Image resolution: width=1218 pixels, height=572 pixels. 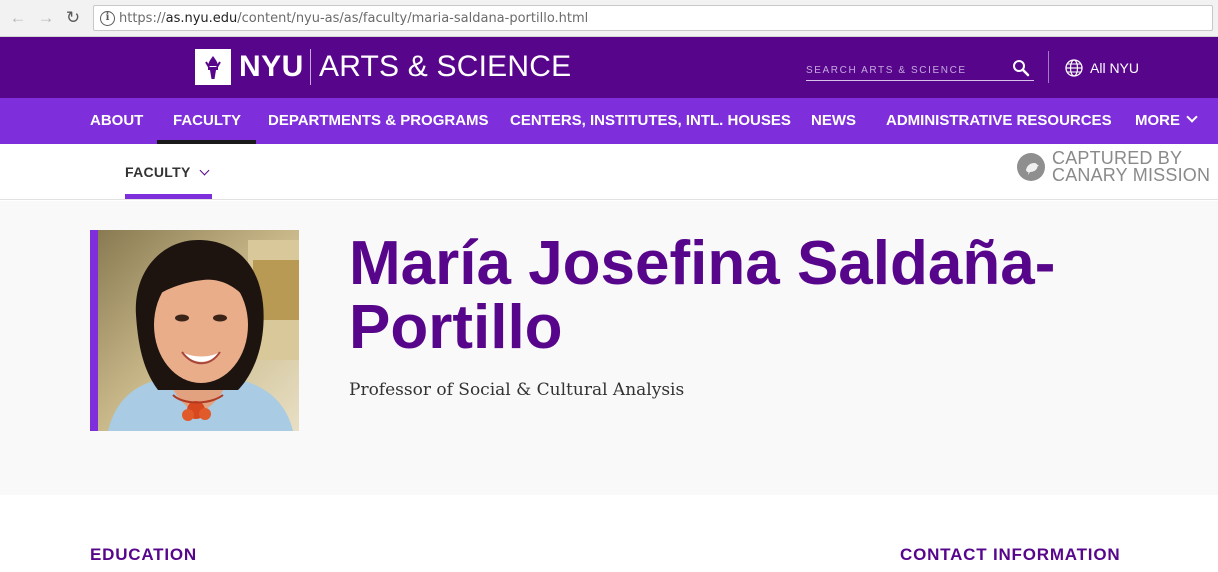 What do you see at coordinates (1114, 68) in the screenshot?
I see `all-nyu-link: All NYU` at bounding box center [1114, 68].